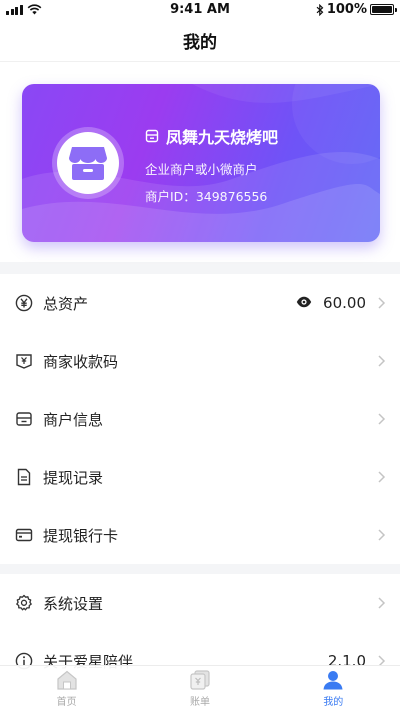 The width and height of the screenshot is (400, 711). I want to click on menu-item-label: 商户信息, so click(73, 419).